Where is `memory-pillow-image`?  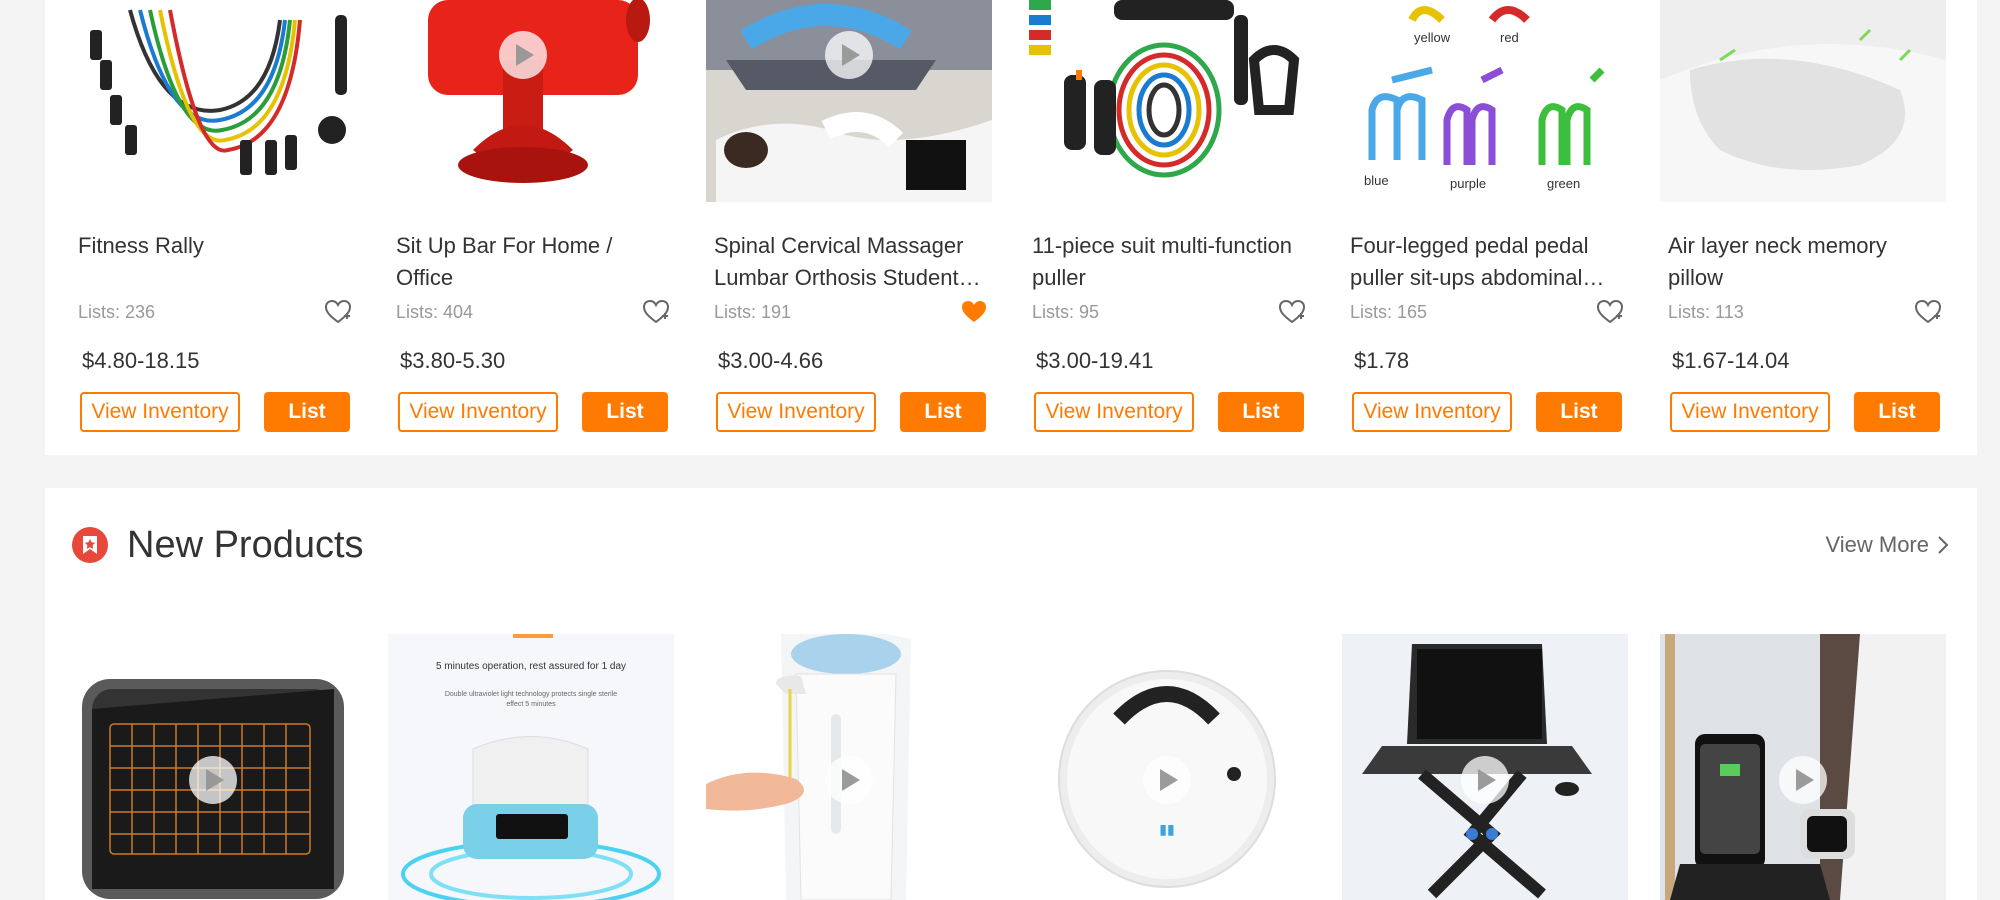
memory-pillow-image is located at coordinates (1803, 101).